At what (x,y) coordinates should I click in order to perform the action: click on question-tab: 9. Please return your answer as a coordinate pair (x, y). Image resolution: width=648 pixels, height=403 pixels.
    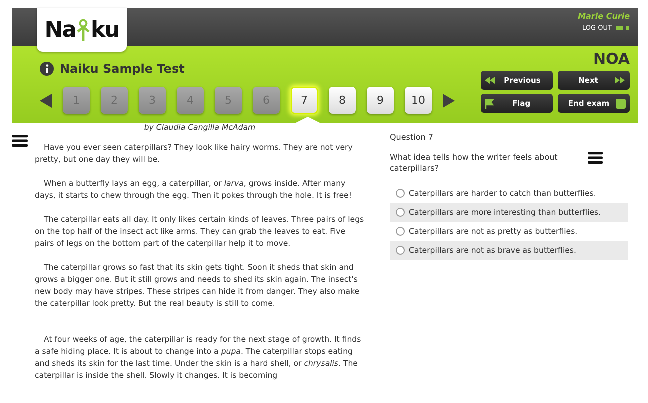
    Looking at the image, I should click on (380, 100).